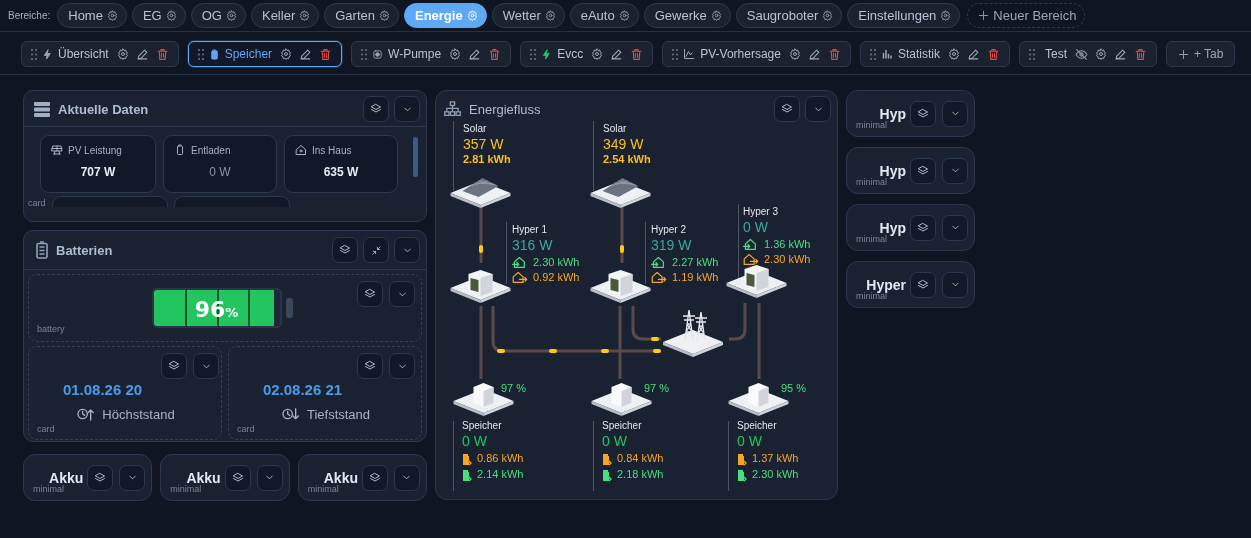 The height and width of the screenshot is (538, 1251). Describe the element at coordinates (687, 15) in the screenshot. I see `area-tab: Gewerke` at that location.